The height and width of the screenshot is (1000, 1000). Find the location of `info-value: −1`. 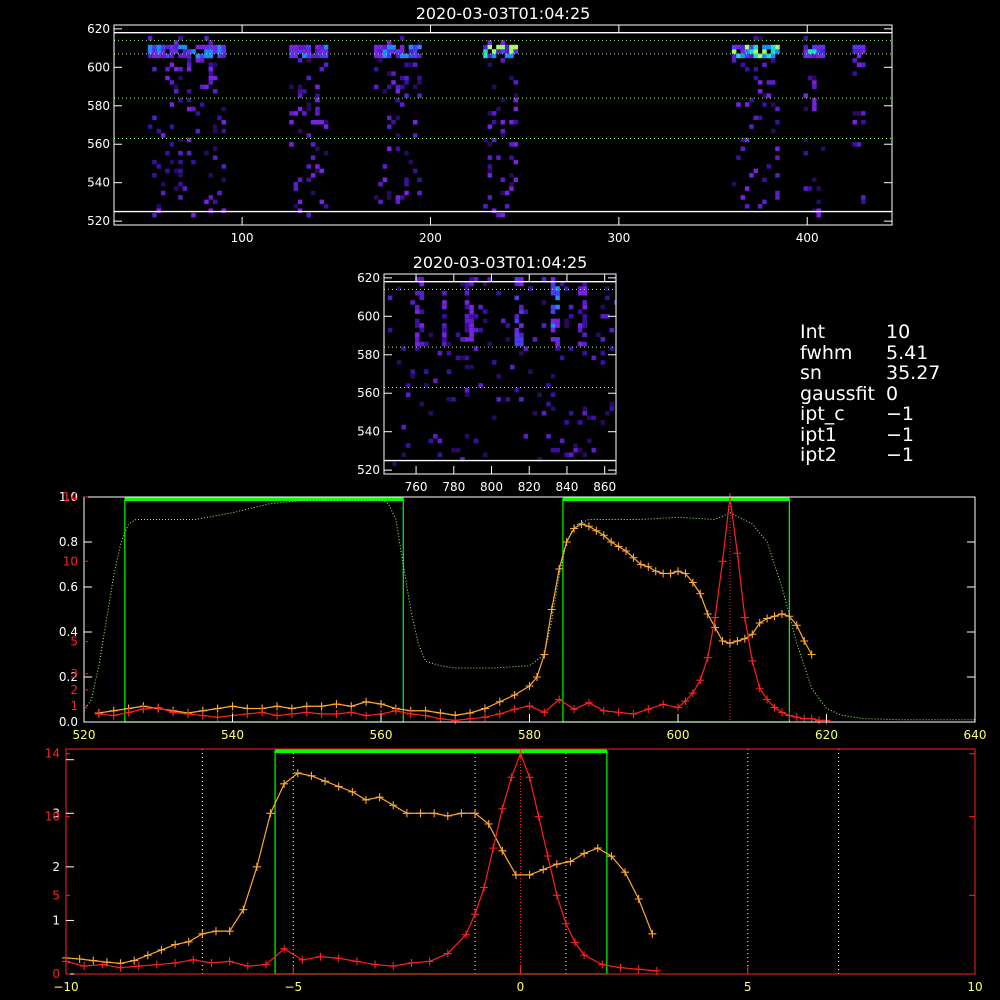

info-value: −1 is located at coordinates (900, 455).